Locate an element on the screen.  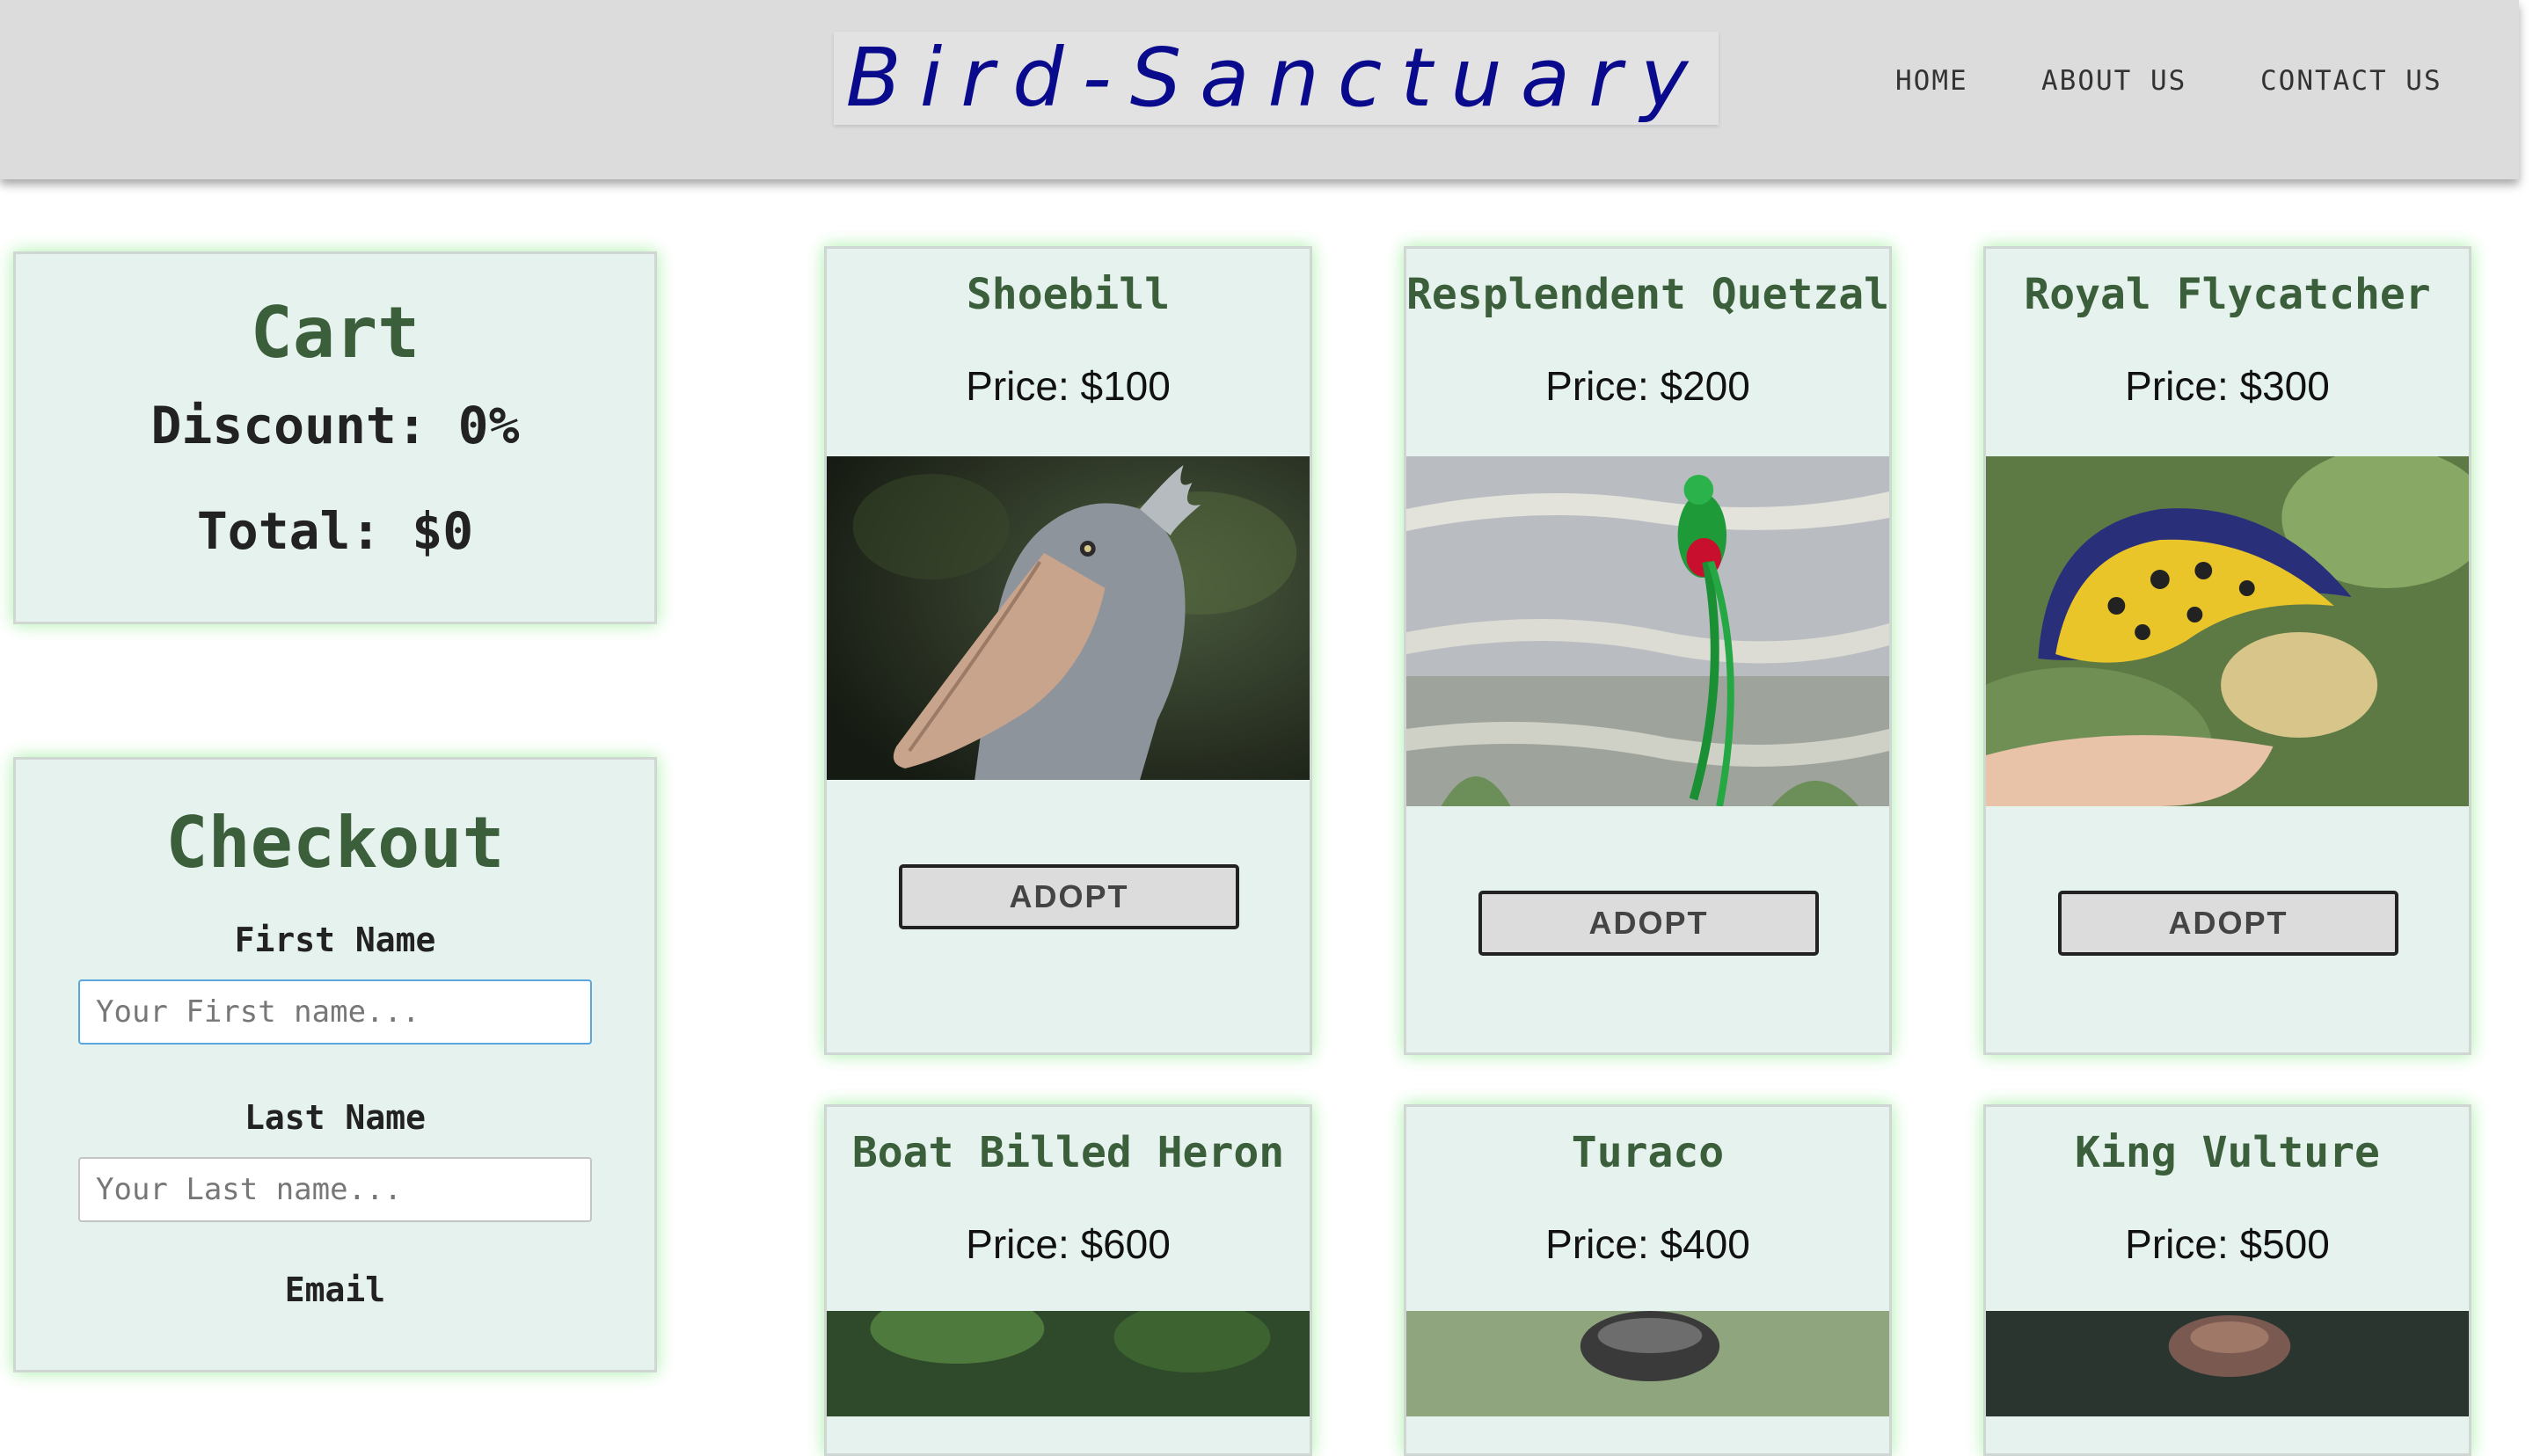
email-label: Email is located at coordinates (335, 1289).